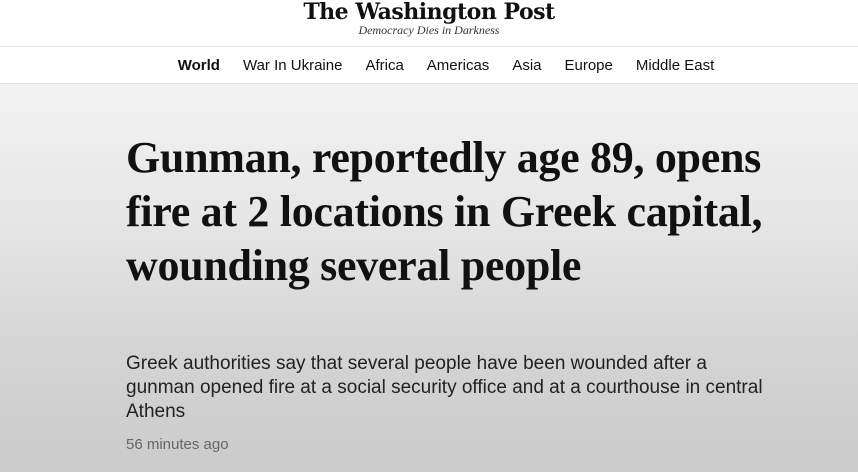 The width and height of the screenshot is (858, 472). What do you see at coordinates (199, 65) in the screenshot?
I see `nav-item-world: World` at bounding box center [199, 65].